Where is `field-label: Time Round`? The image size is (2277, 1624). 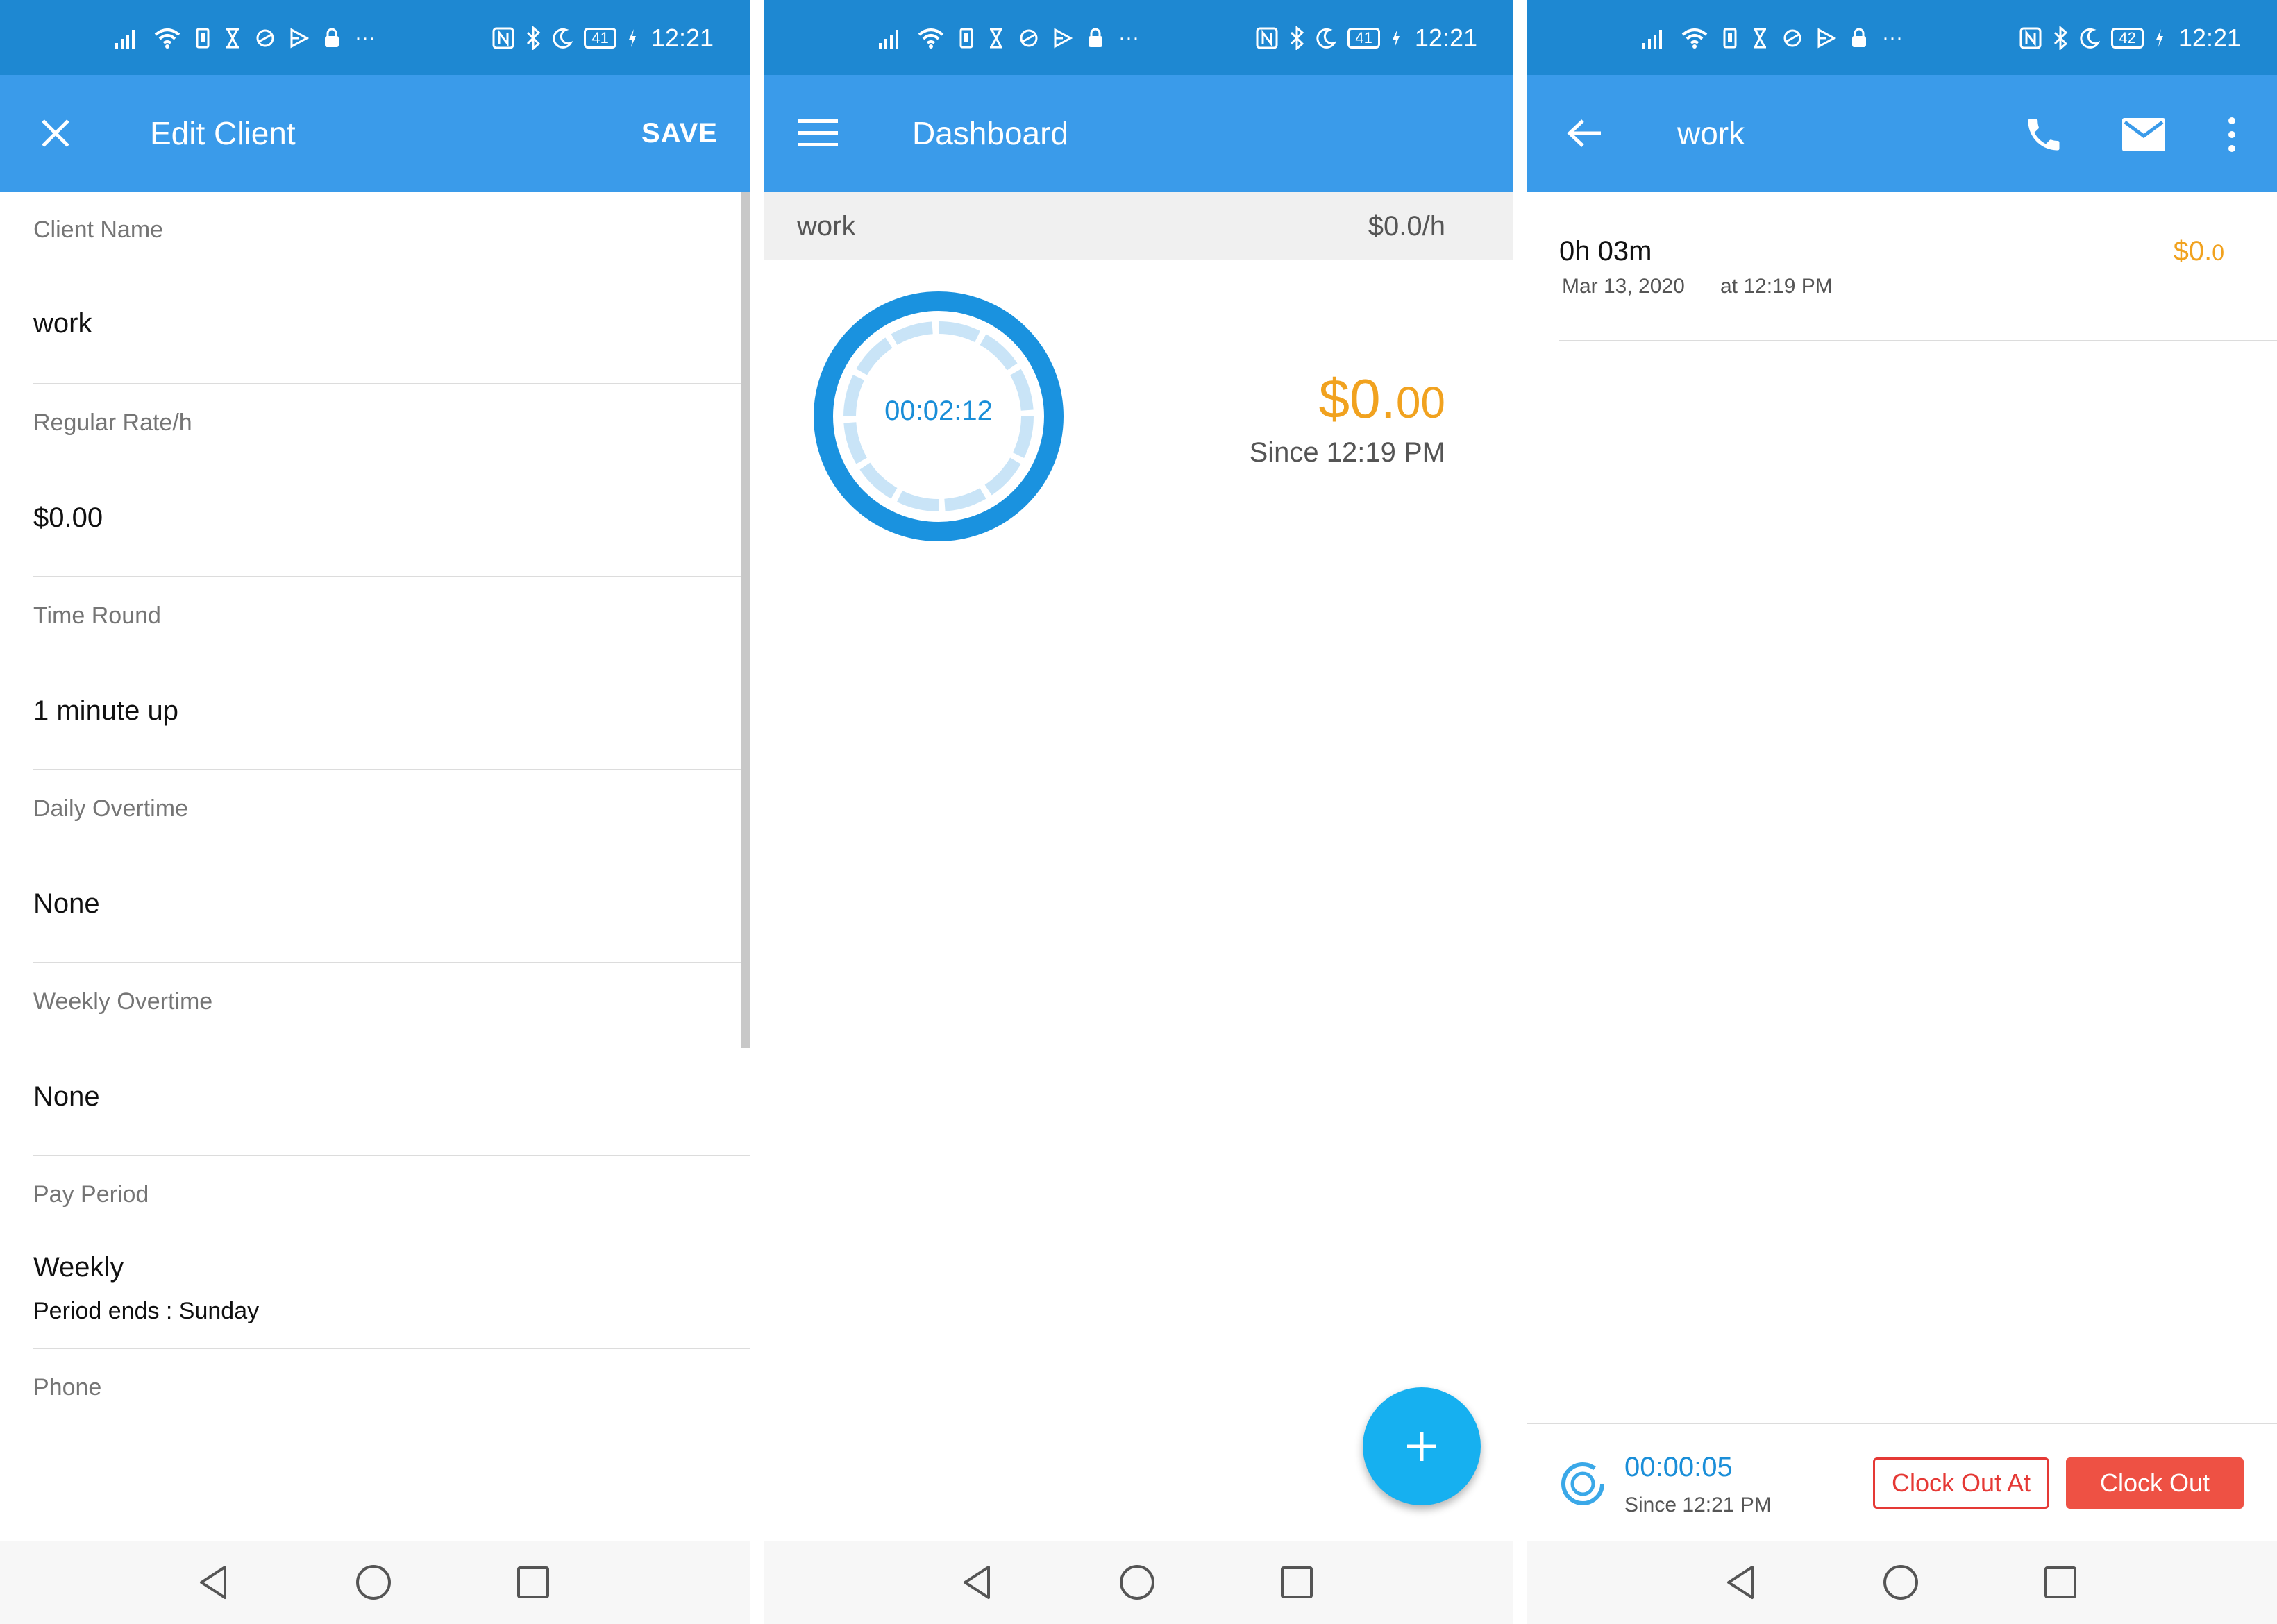 field-label: Time Round is located at coordinates (97, 615).